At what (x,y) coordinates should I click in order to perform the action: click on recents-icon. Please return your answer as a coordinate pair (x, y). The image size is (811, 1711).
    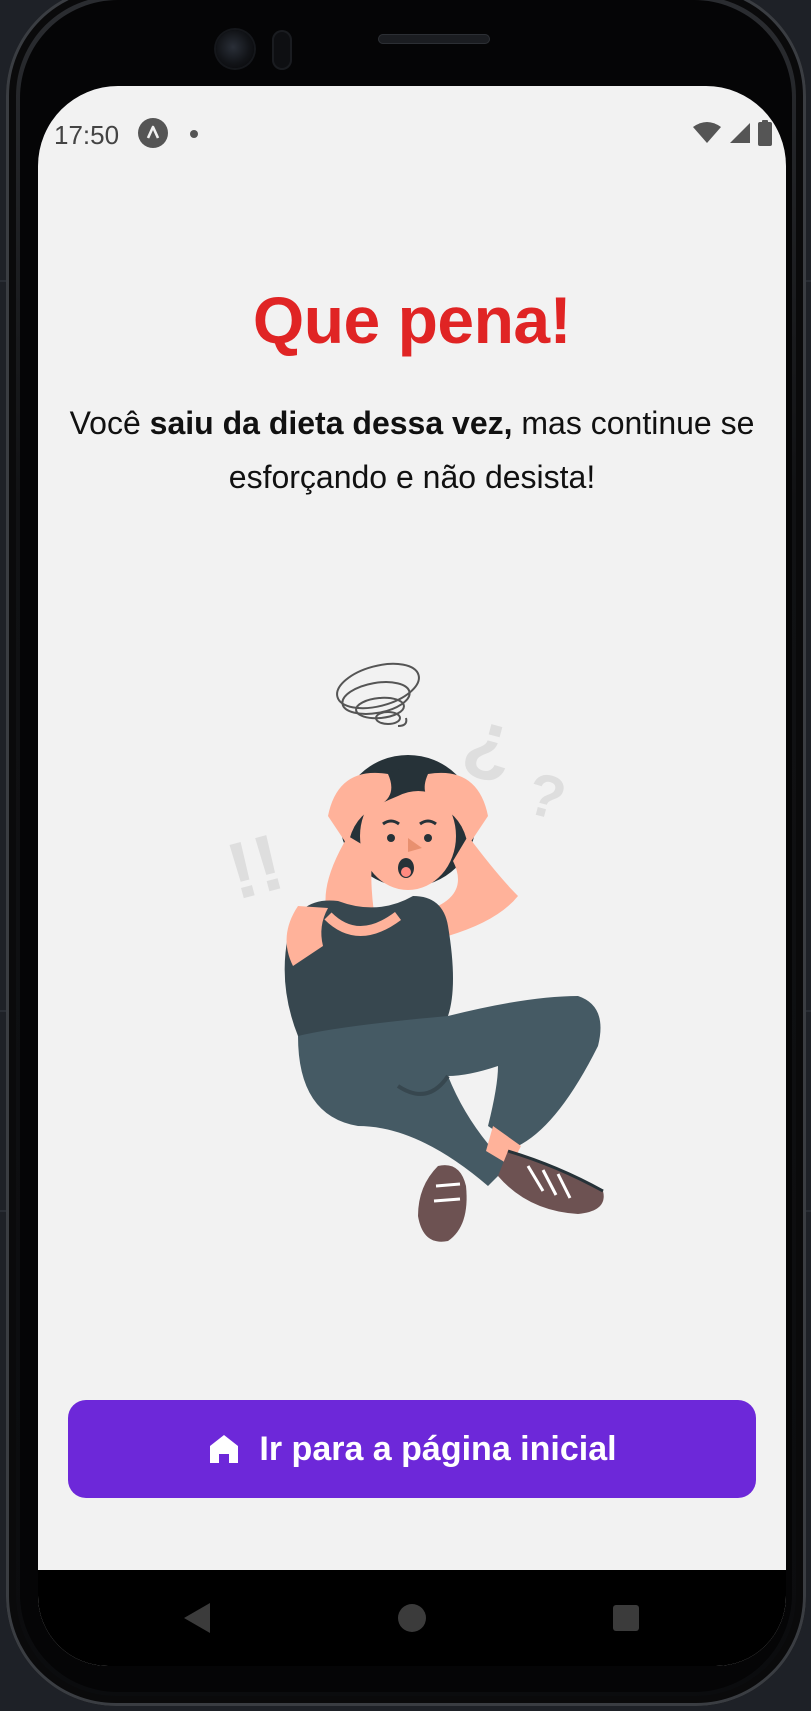
    Looking at the image, I should click on (626, 1618).